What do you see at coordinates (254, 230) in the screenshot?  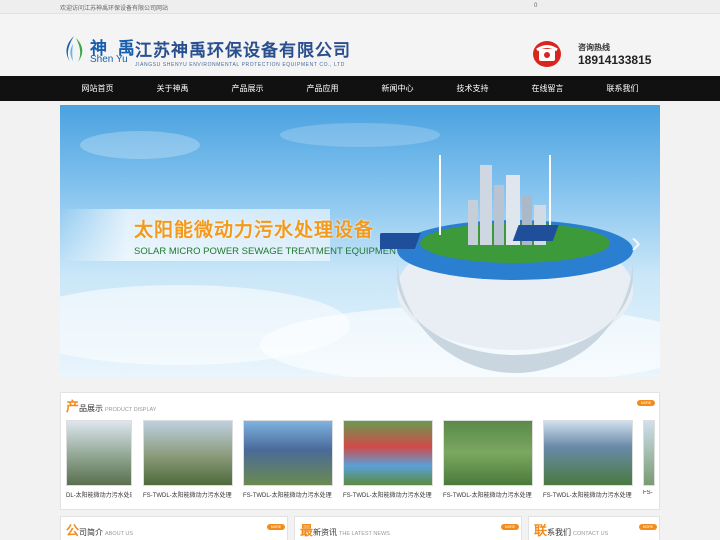 I see `banner-title: 太阳能微动力污水处理设备` at bounding box center [254, 230].